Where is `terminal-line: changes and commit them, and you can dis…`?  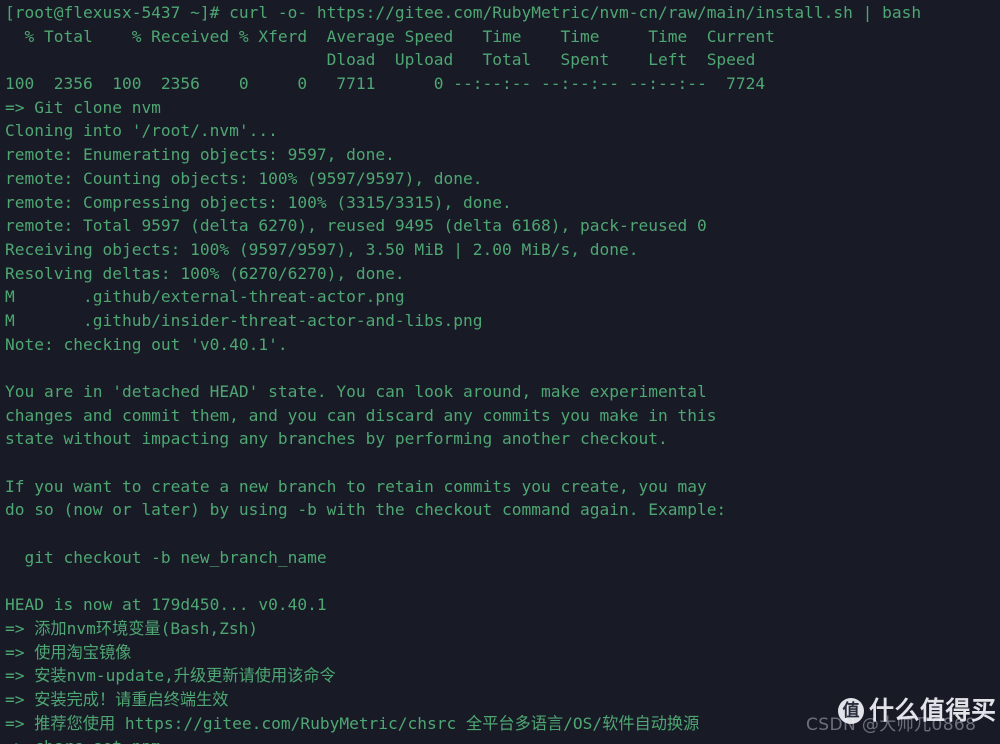 terminal-line: changes and commit them, and you can dis… is located at coordinates (361, 415).